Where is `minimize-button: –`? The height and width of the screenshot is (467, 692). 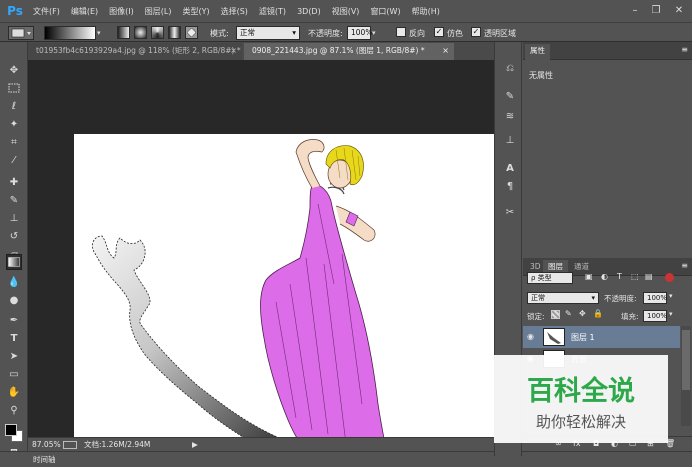 minimize-button: – is located at coordinates (635, 10).